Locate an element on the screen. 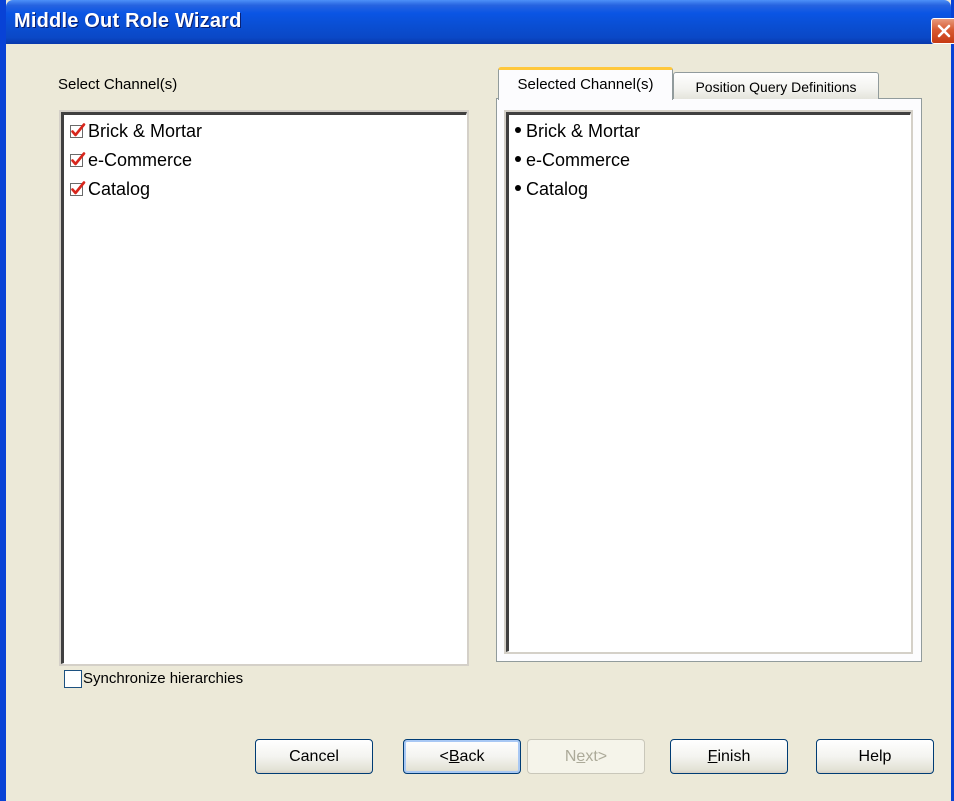  channel-item-brick-mortar: Brick & Mortar is located at coordinates (136, 134).